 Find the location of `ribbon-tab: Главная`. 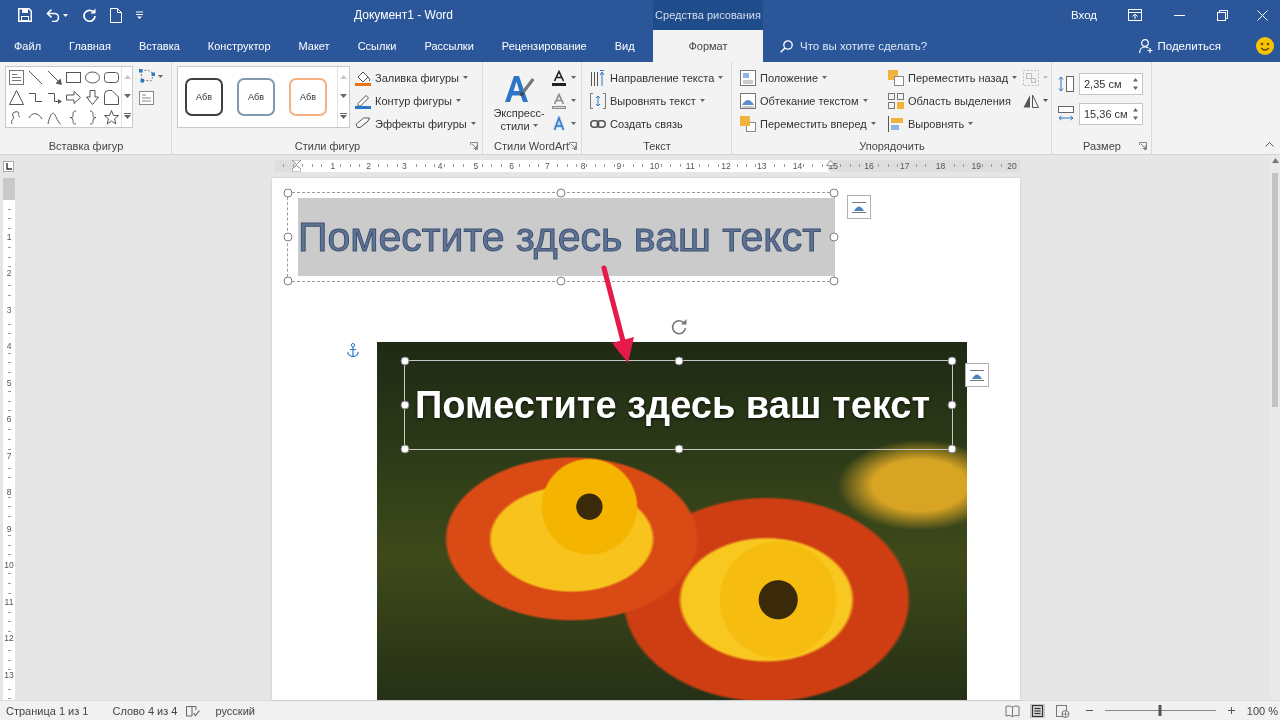

ribbon-tab: Главная is located at coordinates (90, 46).